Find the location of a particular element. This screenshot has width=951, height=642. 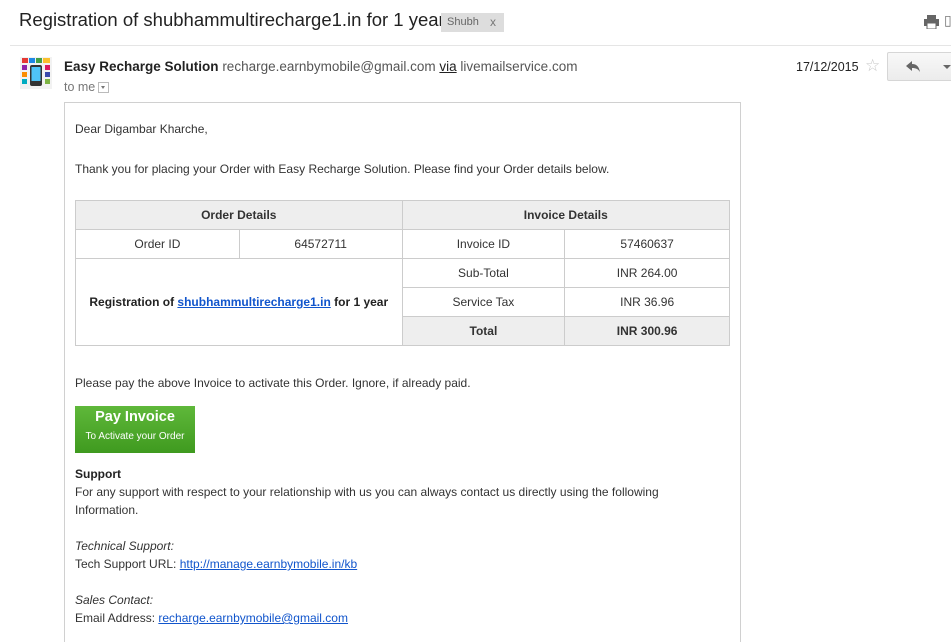

sales-heading-text: Sales Contact: is located at coordinates (114, 600).